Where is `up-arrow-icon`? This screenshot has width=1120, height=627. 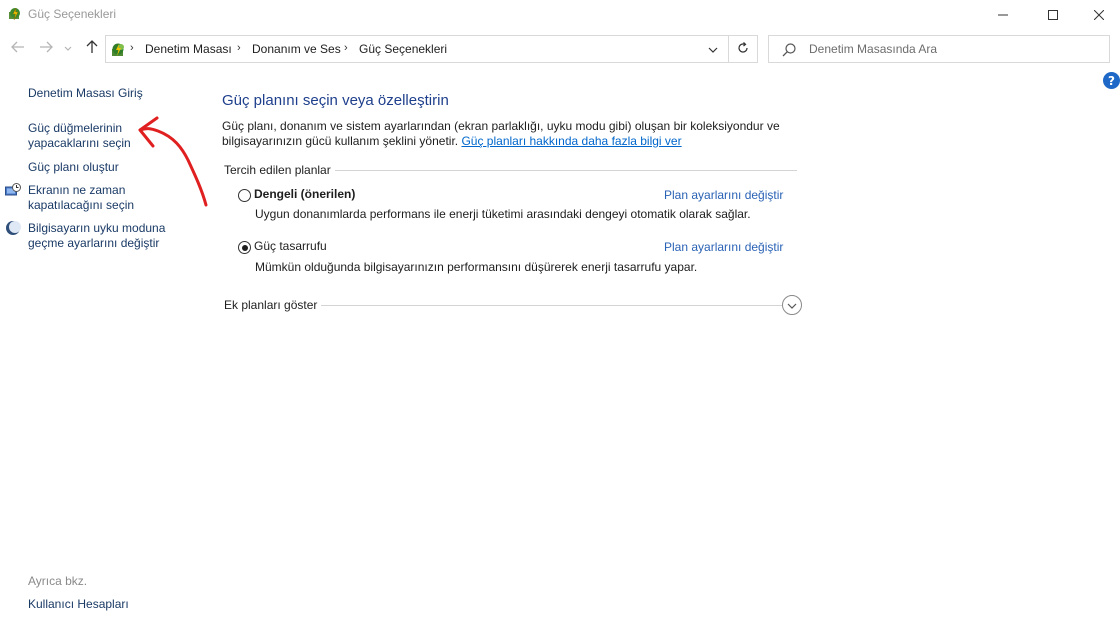 up-arrow-icon is located at coordinates (92, 48).